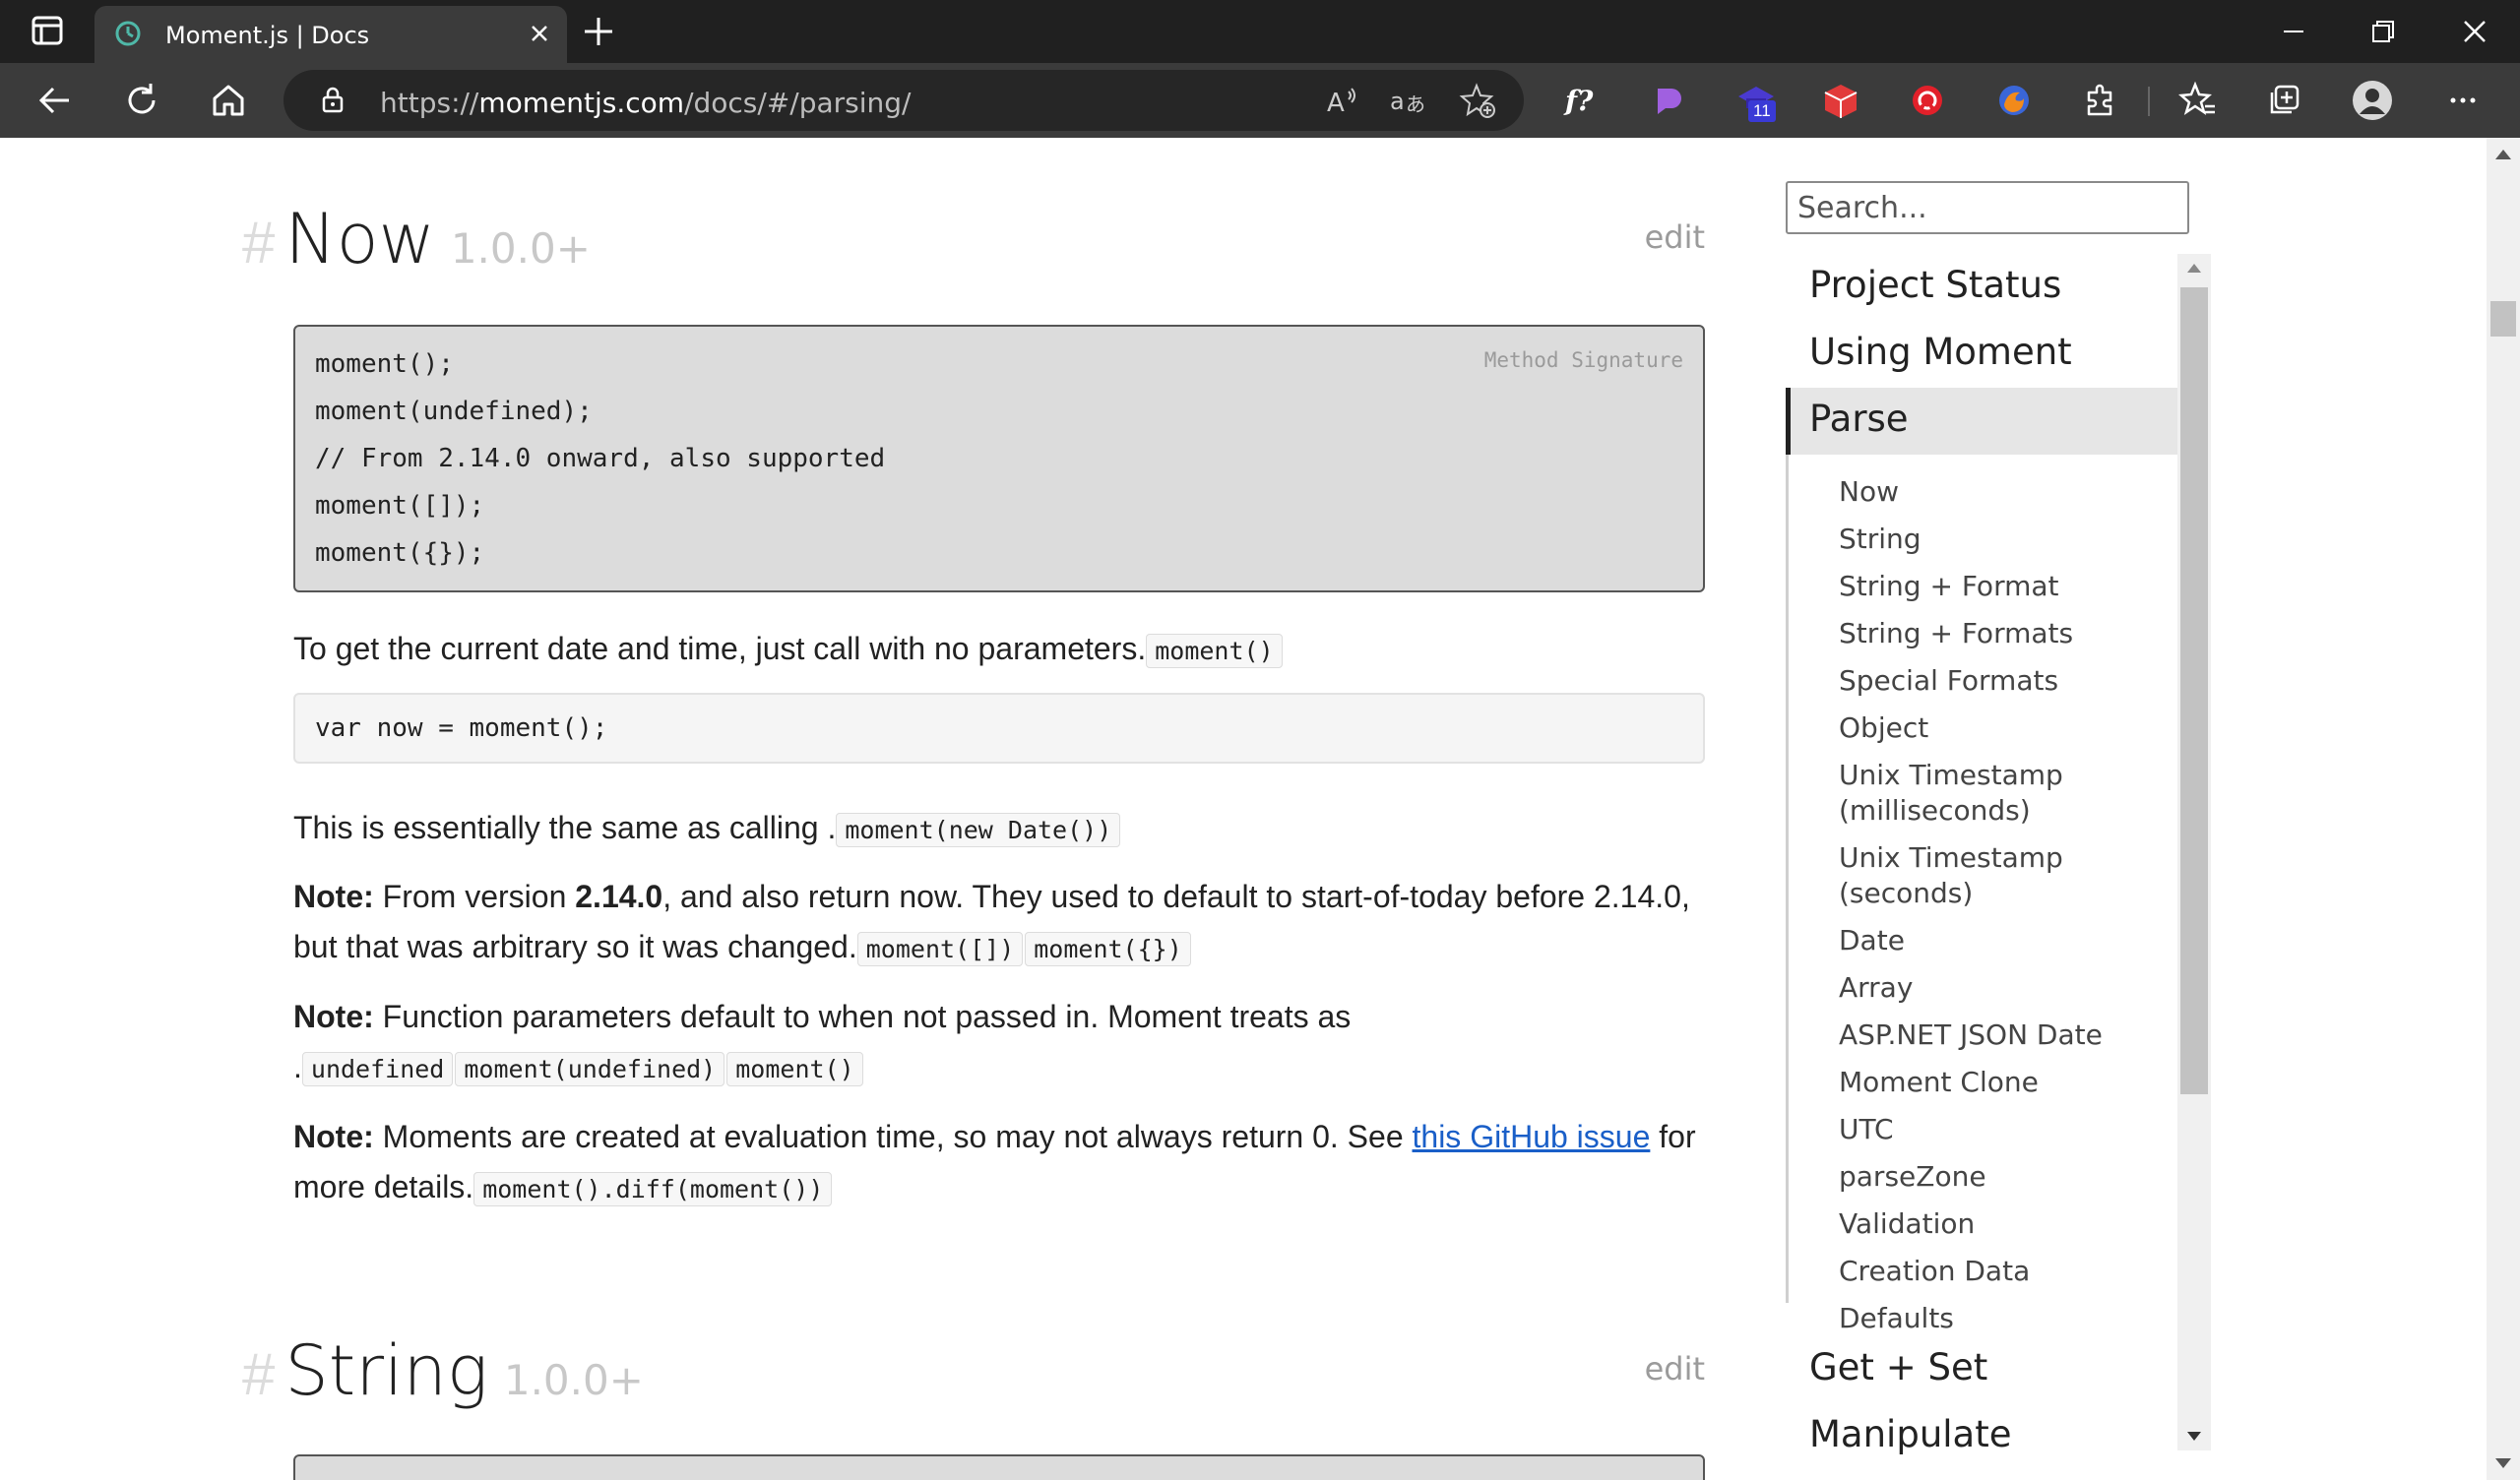 The height and width of the screenshot is (1480, 2520). Describe the element at coordinates (359, 239) in the screenshot. I see `section-title: Now` at that location.